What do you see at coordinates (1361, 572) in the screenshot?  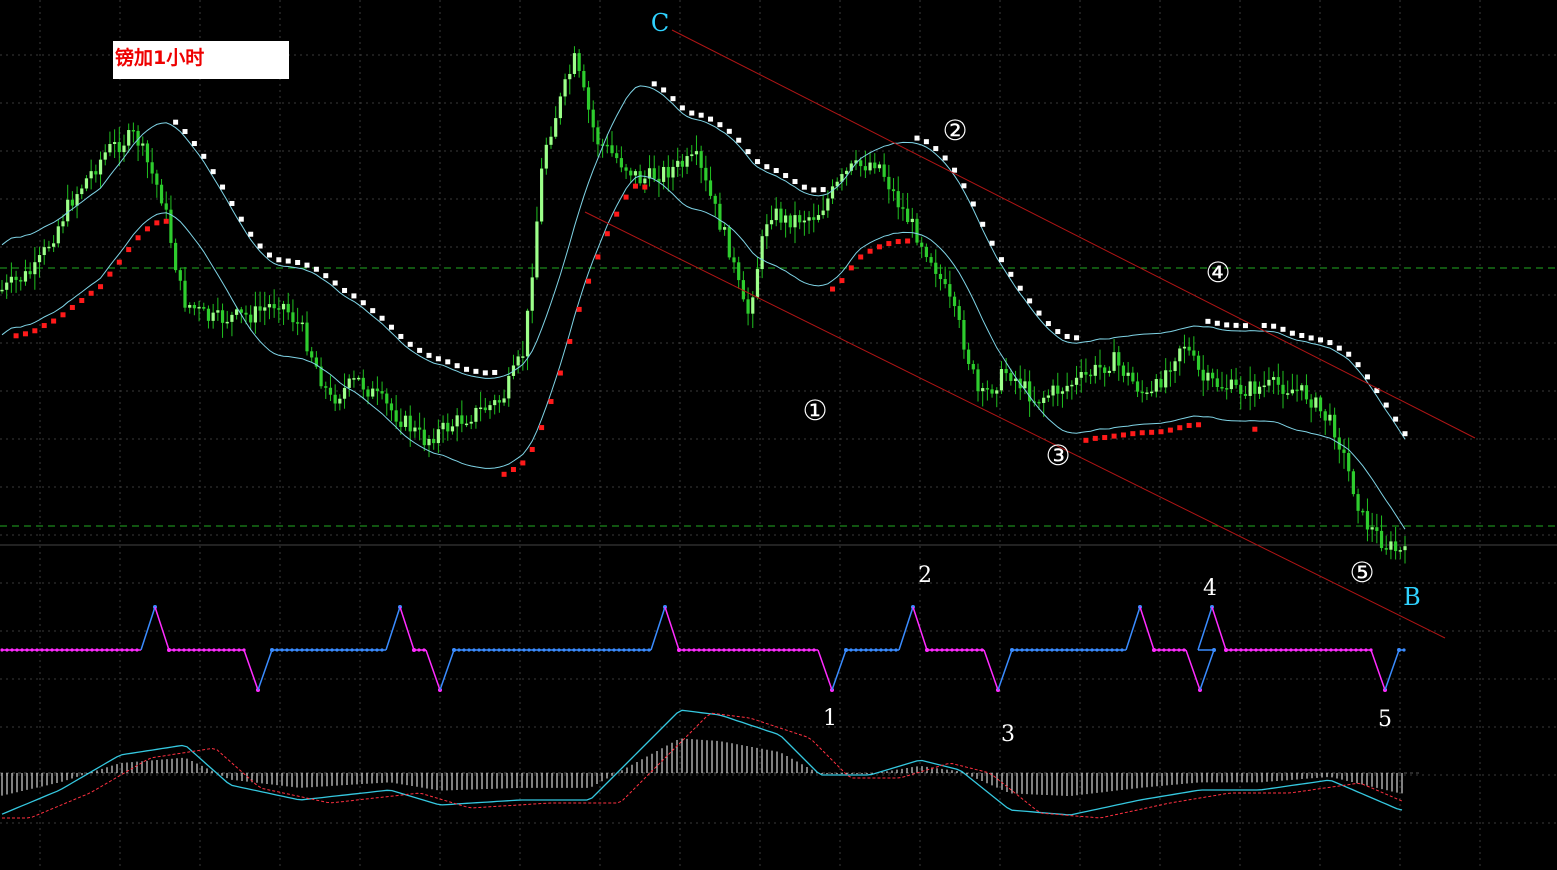 I see `wave-label-circled: ⑤` at bounding box center [1361, 572].